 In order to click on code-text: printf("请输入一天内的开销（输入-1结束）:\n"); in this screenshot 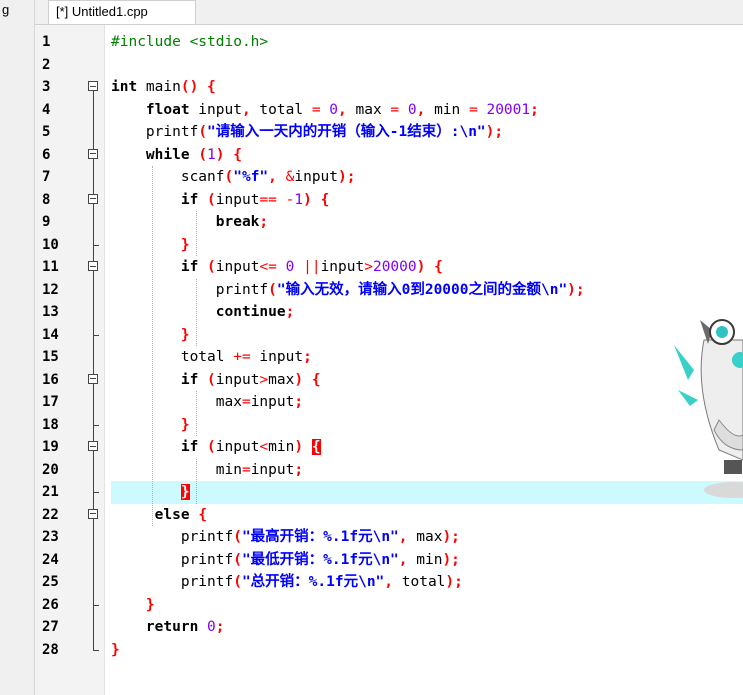, I will do `click(307, 132)`.